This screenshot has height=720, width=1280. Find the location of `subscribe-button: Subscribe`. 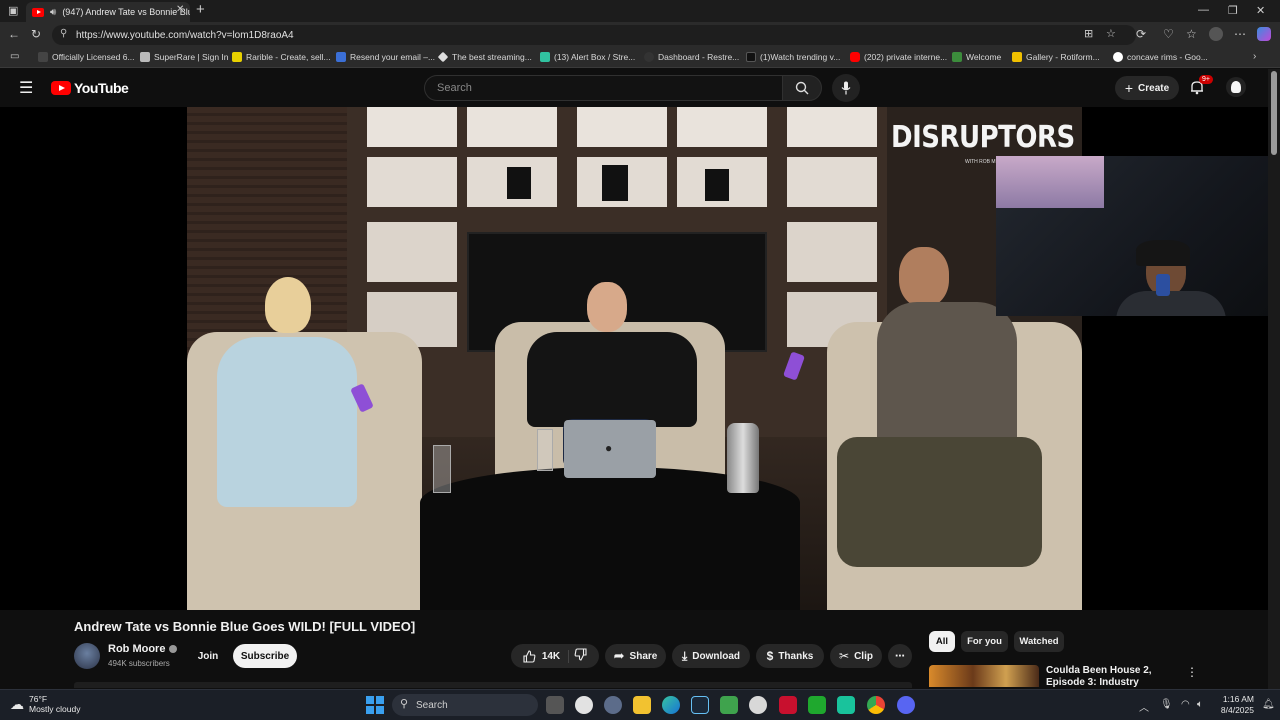

subscribe-button: Subscribe is located at coordinates (265, 656).